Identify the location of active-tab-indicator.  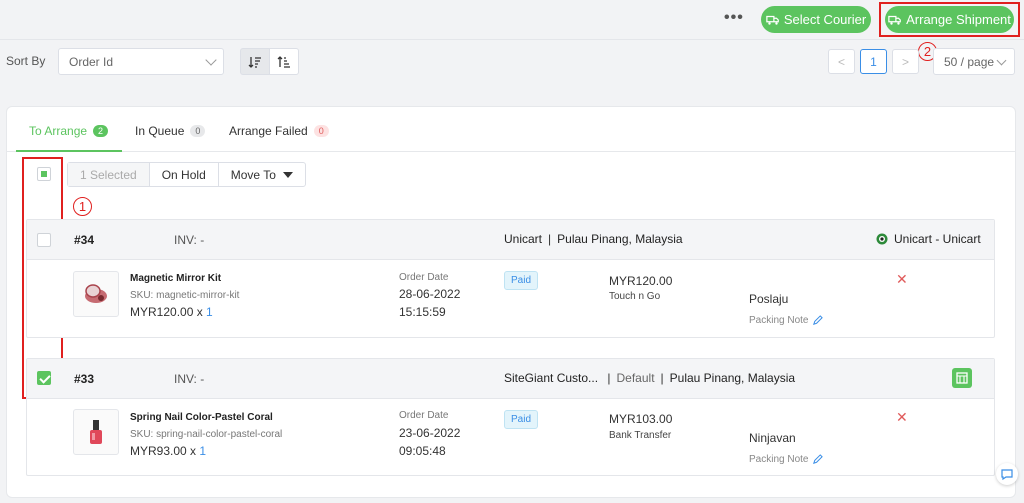
(69, 151).